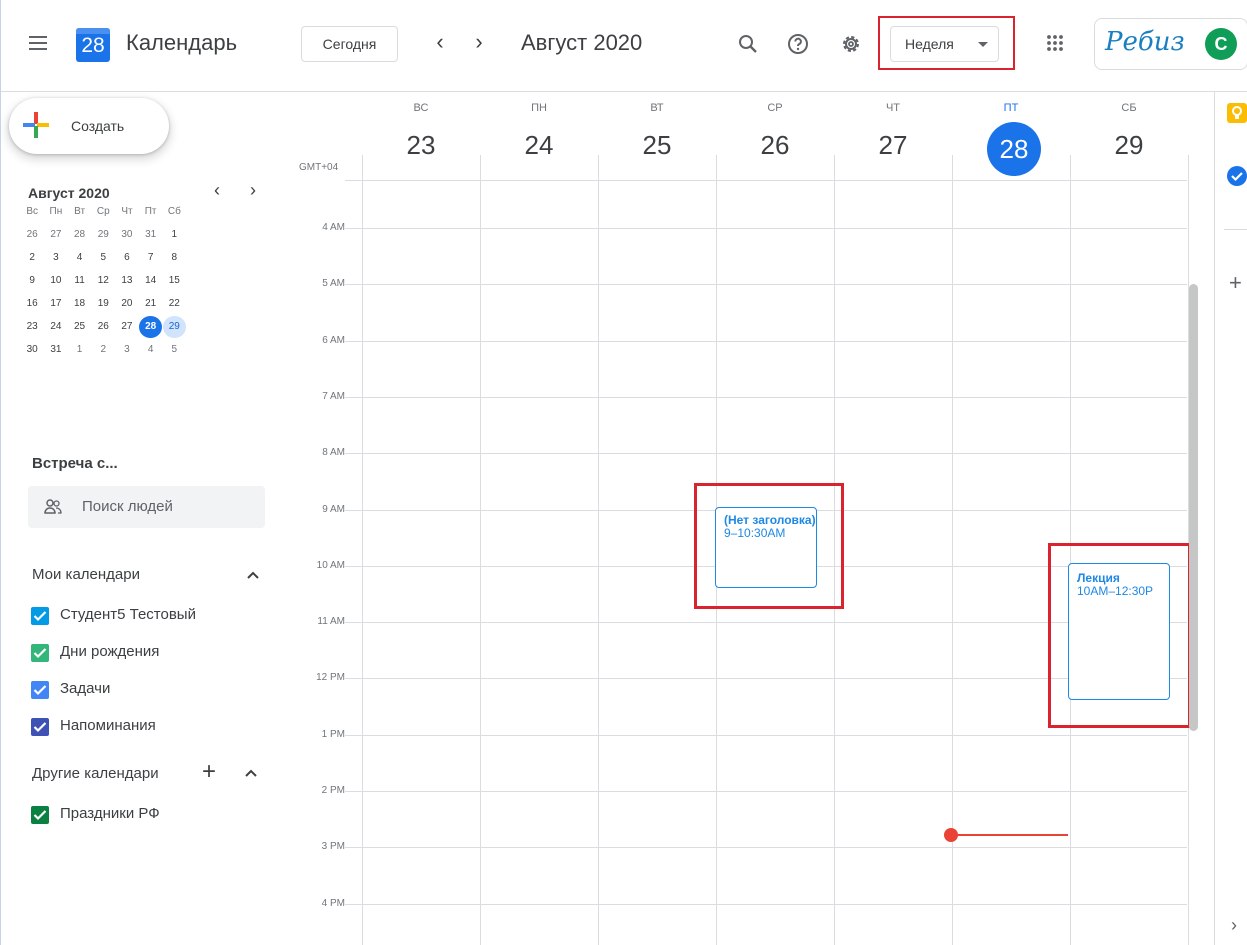 This screenshot has width=1247, height=945. Describe the element at coordinates (421, 145) in the screenshot. I see `day-number: 23` at that location.